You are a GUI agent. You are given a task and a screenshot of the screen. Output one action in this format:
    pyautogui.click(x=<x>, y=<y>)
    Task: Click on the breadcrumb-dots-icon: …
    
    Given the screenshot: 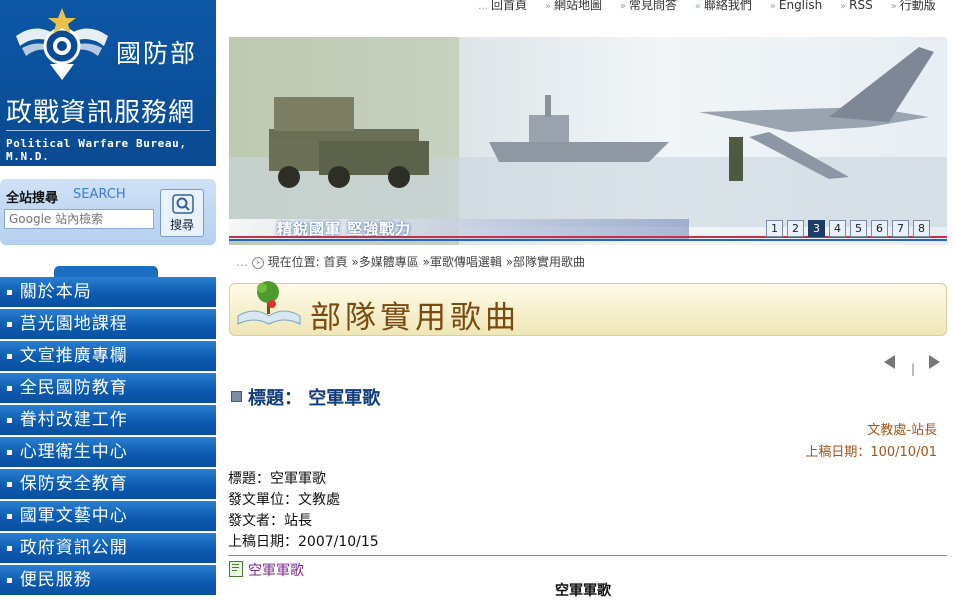 What is the action you would take?
    pyautogui.click(x=242, y=262)
    